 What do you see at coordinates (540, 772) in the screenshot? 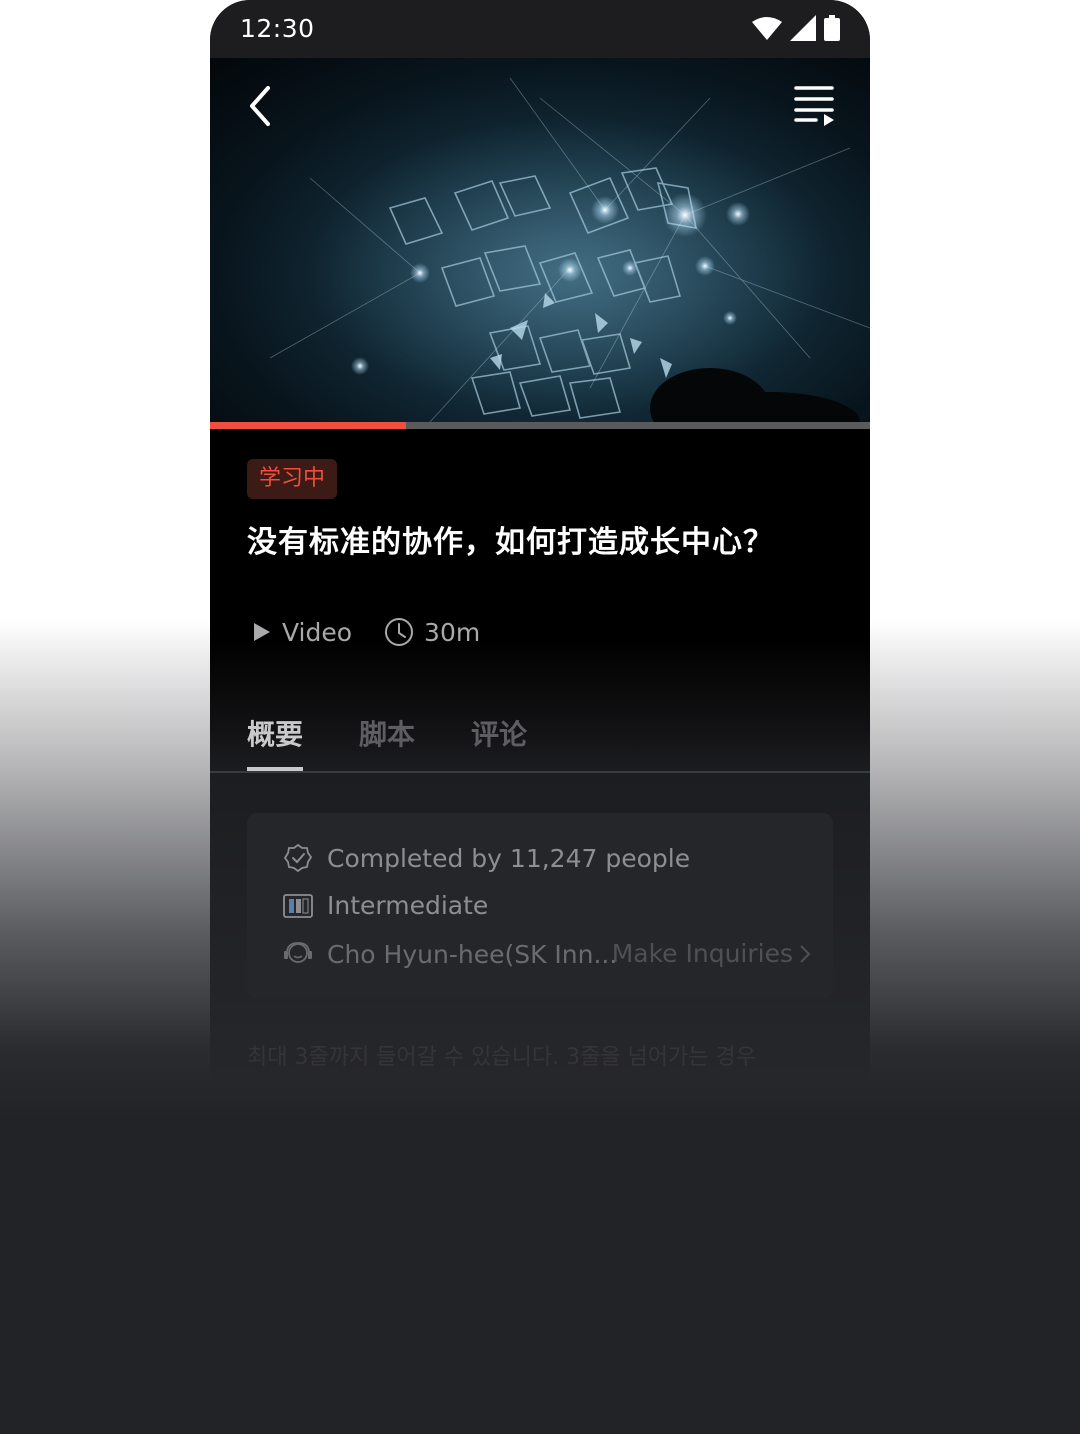
I see `tab-divider` at bounding box center [540, 772].